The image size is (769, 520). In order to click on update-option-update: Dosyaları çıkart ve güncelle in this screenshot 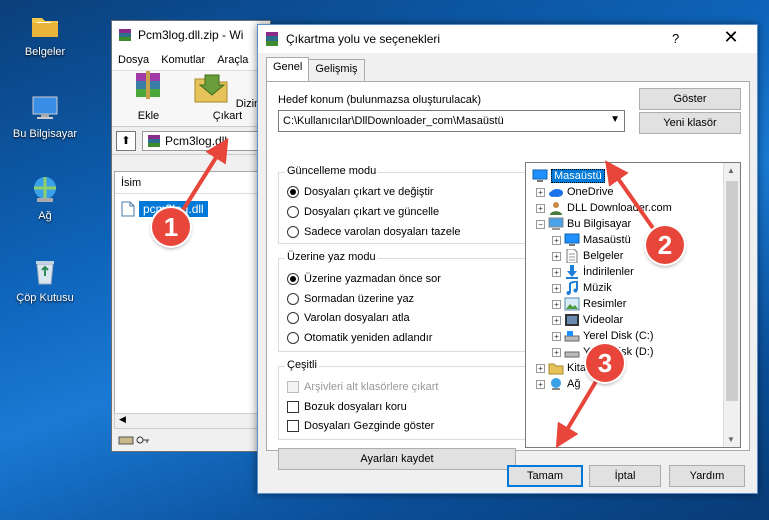, I will do `click(363, 212)`.